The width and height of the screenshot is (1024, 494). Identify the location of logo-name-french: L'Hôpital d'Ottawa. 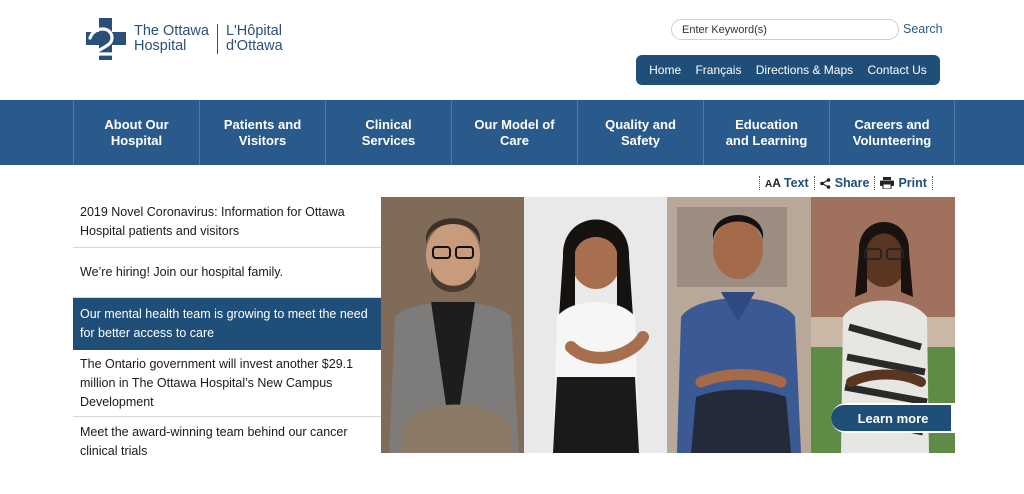
(254, 39).